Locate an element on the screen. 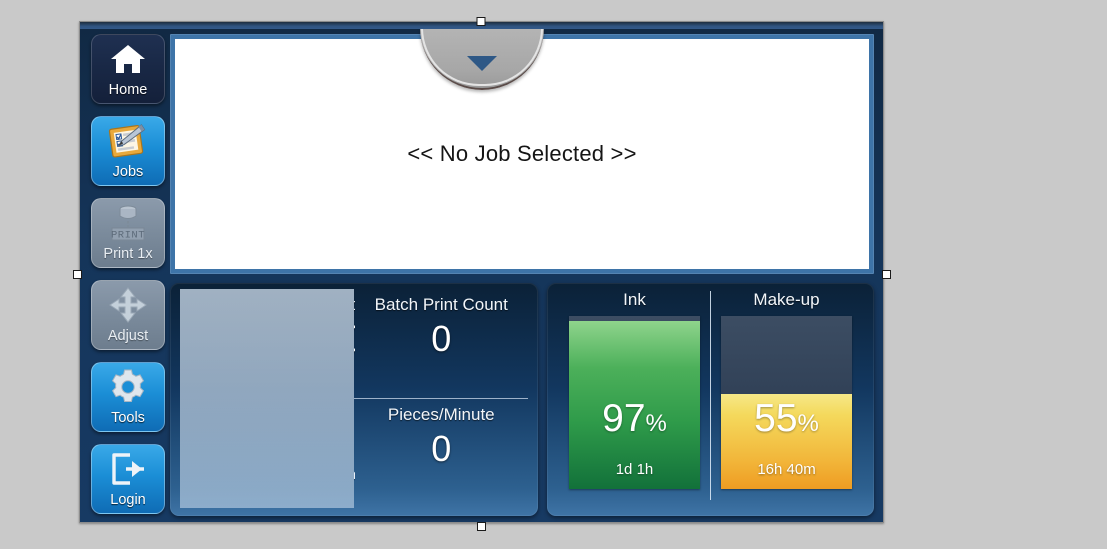 Image resolution: width=1107 pixels, height=549 pixels. ink-percent-sign: % is located at coordinates (656, 423).